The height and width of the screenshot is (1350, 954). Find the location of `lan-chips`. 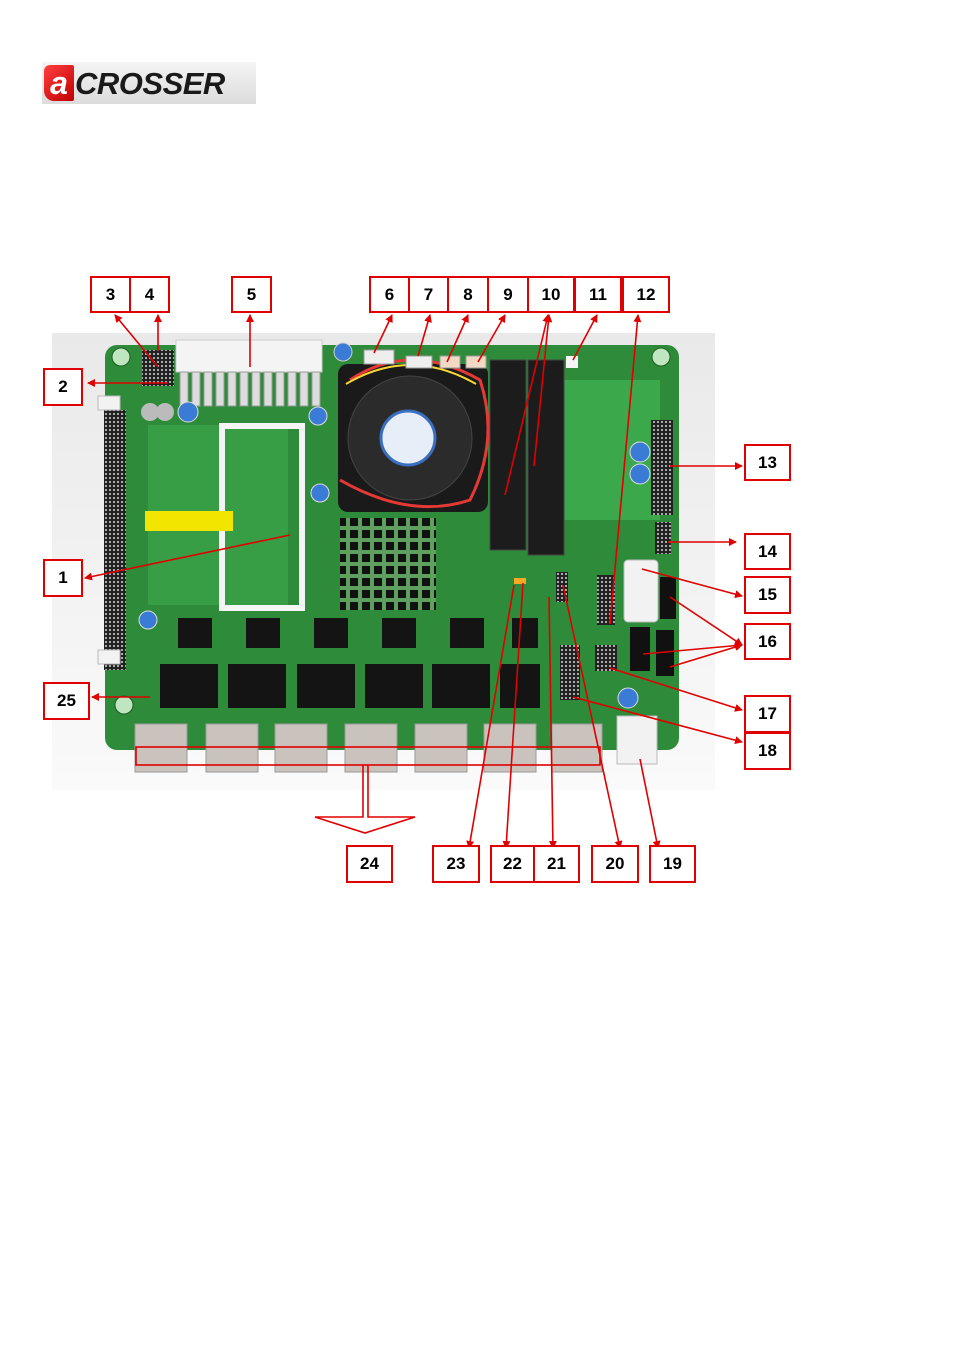

lan-chips is located at coordinates (350, 686).